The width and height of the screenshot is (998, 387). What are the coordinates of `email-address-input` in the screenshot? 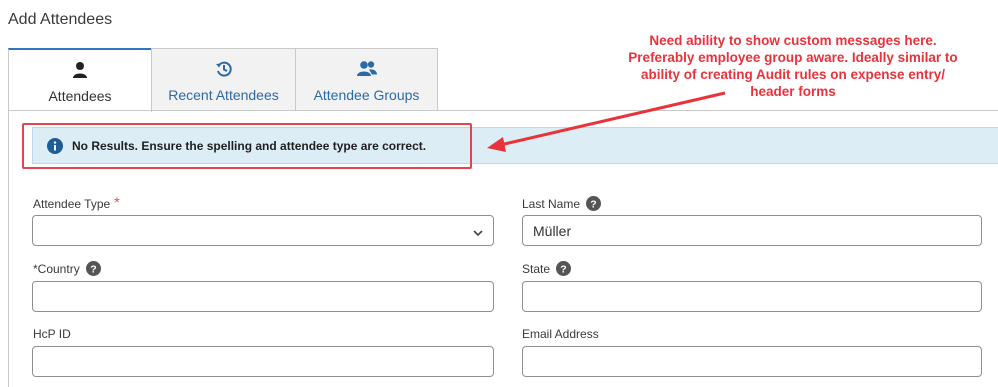 It's located at (752, 361).